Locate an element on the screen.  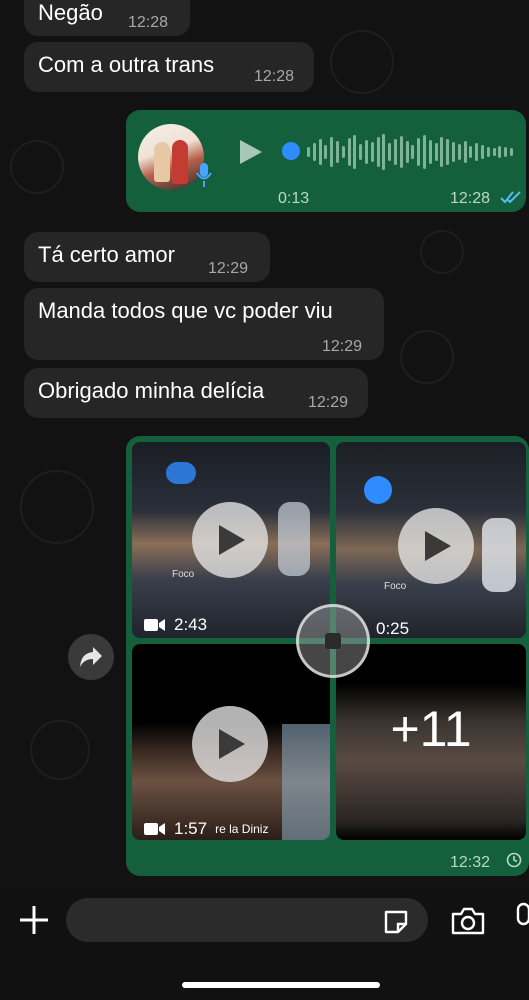
sticker-icon is located at coordinates (396, 922).